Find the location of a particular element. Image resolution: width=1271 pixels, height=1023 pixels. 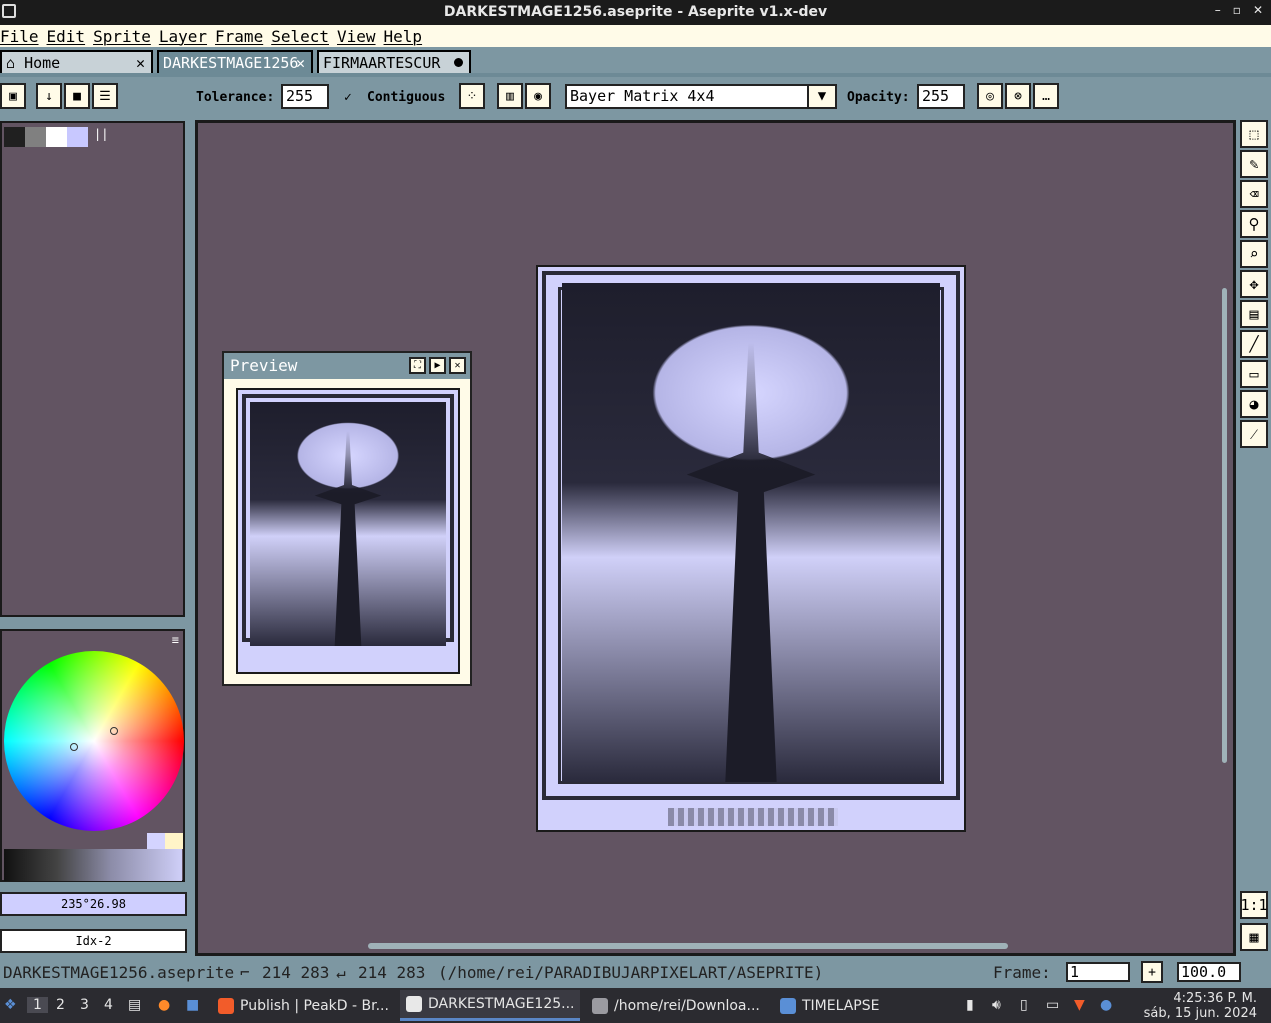

marquee-tool-icon: ⬚ is located at coordinates (1254, 134).